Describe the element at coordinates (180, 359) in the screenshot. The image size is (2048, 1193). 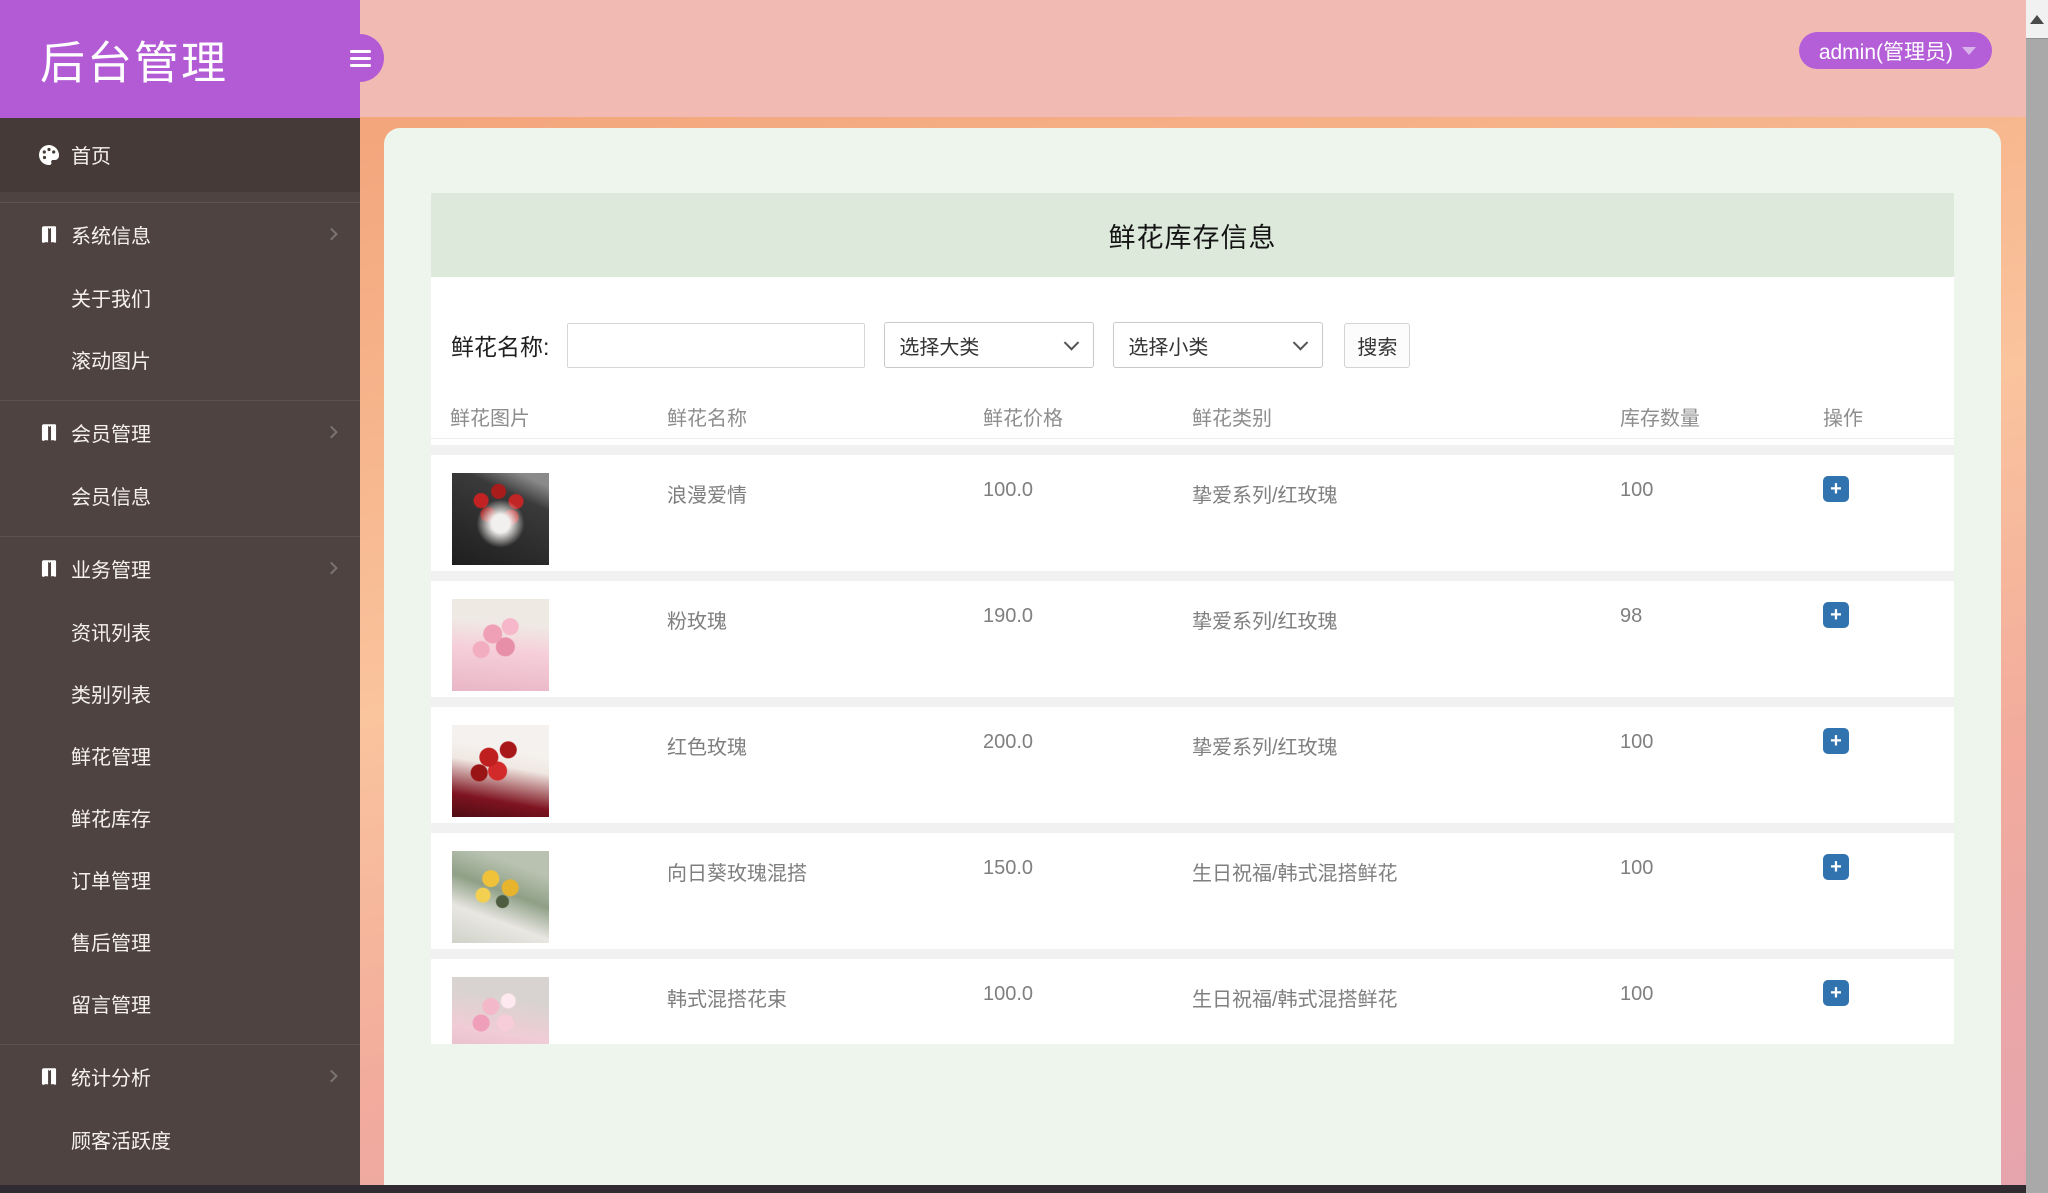
I see `sidebar-item-carousel-images: 滚动图片` at that location.